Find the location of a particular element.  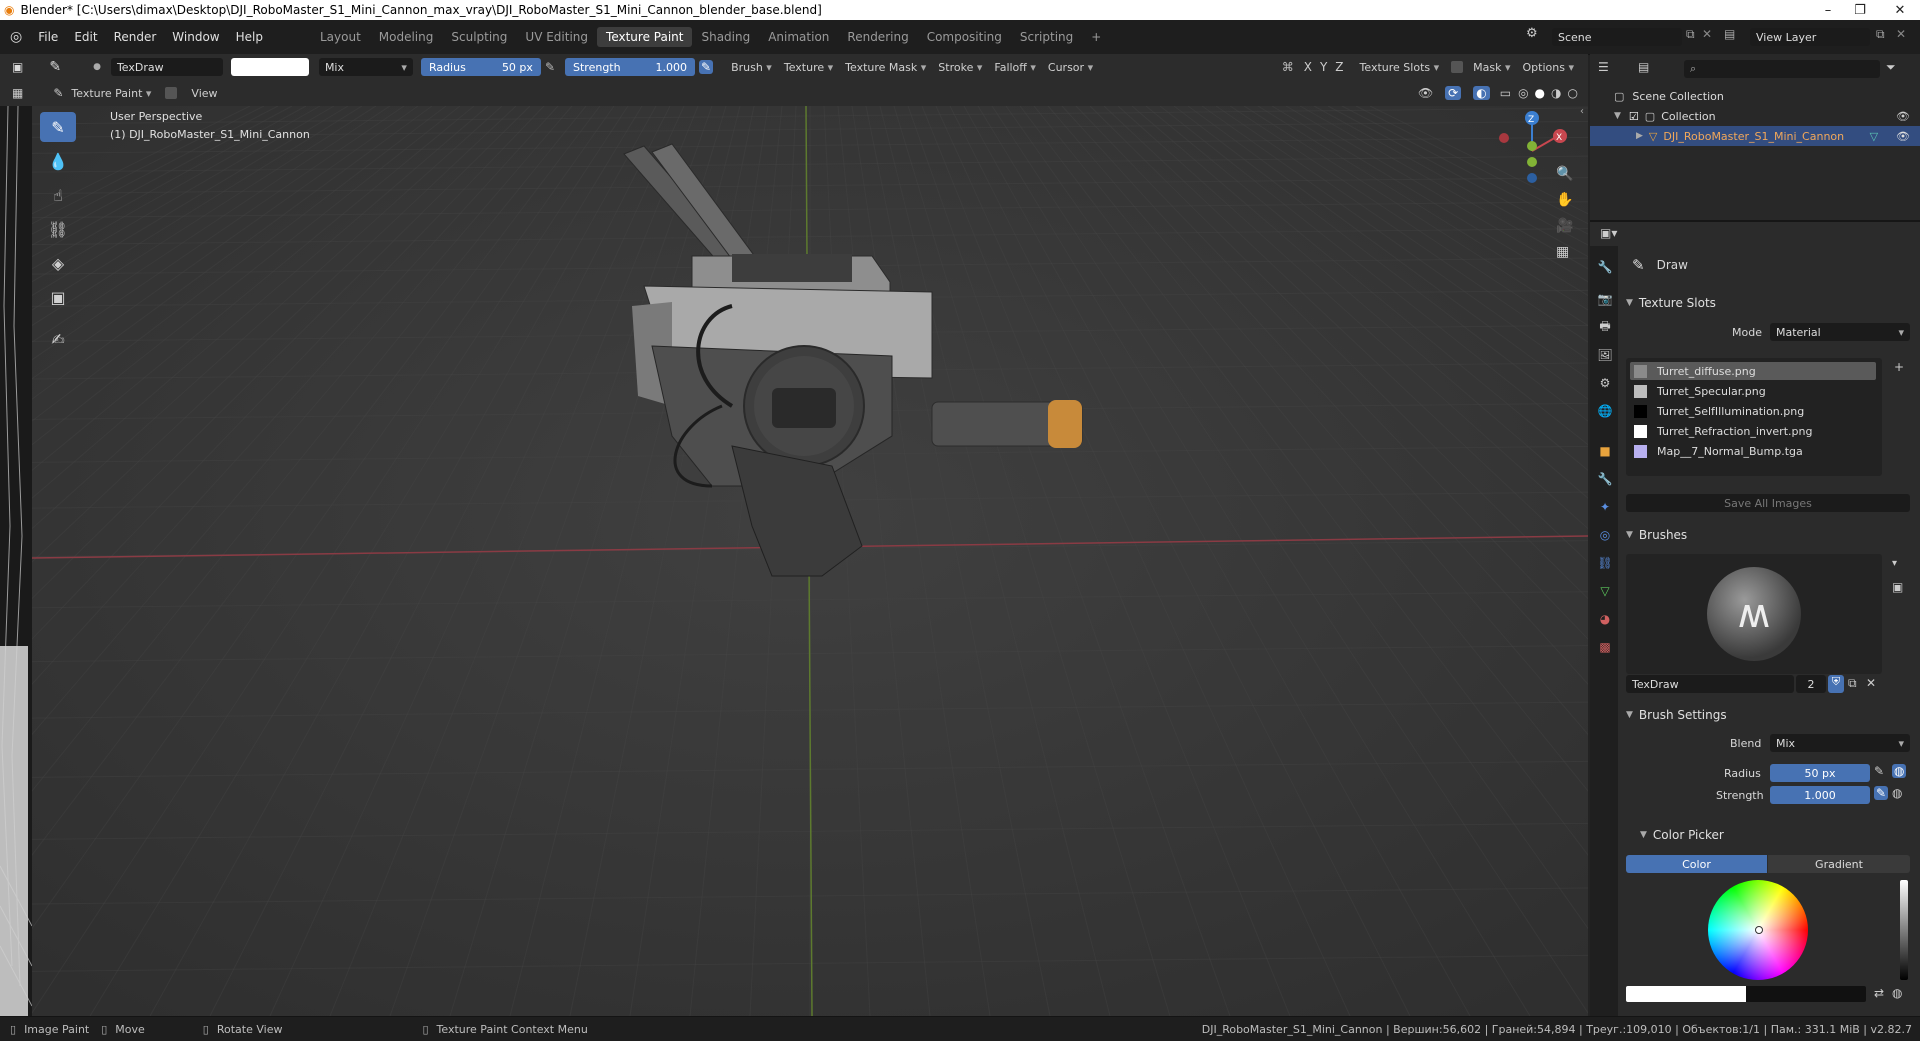

soften-tool-icon: 💧 is located at coordinates (58, 161).